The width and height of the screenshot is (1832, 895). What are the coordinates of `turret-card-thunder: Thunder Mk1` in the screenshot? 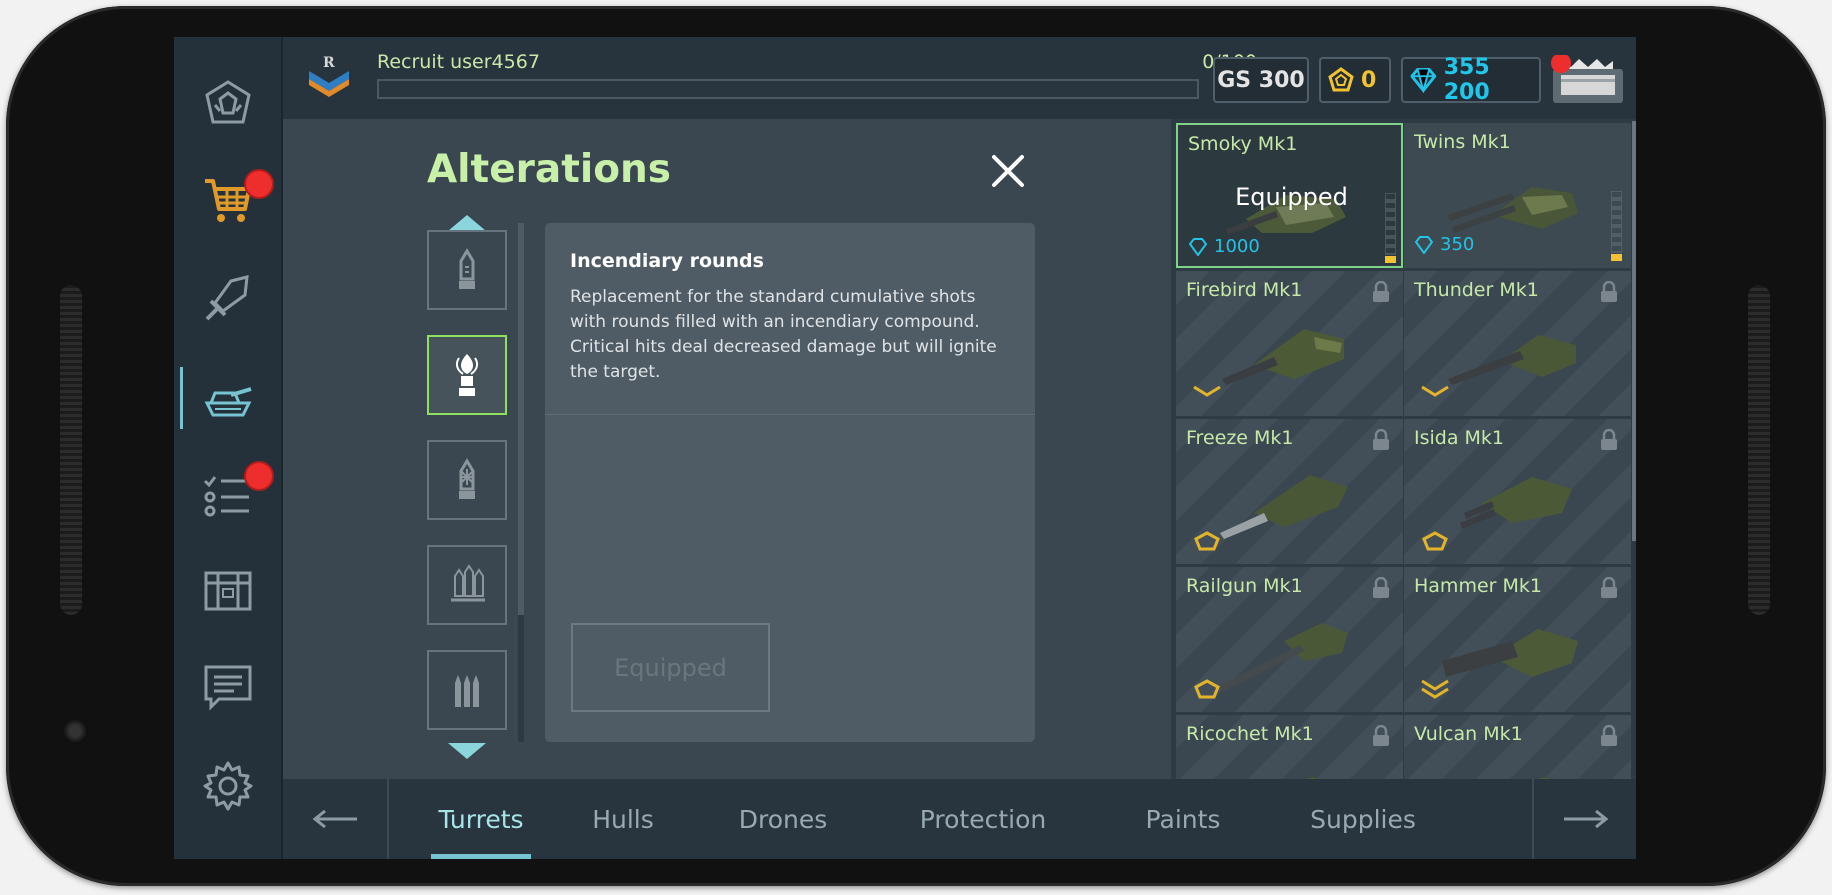 It's located at (1517, 343).